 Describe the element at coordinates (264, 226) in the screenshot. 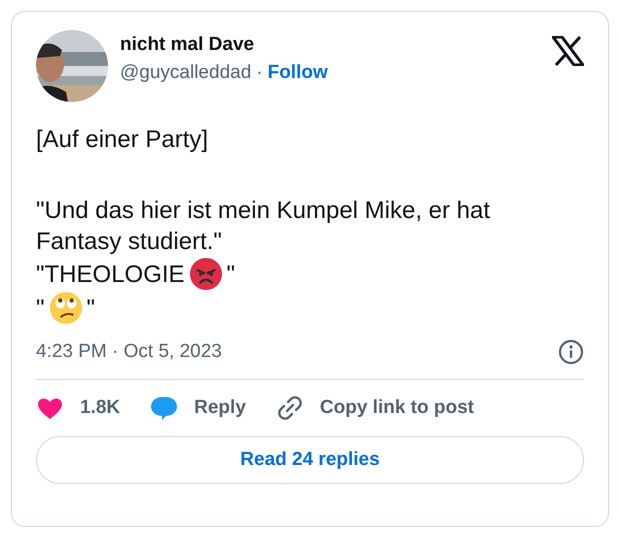

I see `post-text: "Und das hier ist mein Kumpel Mike, er hat Fantasy studiert."` at that location.